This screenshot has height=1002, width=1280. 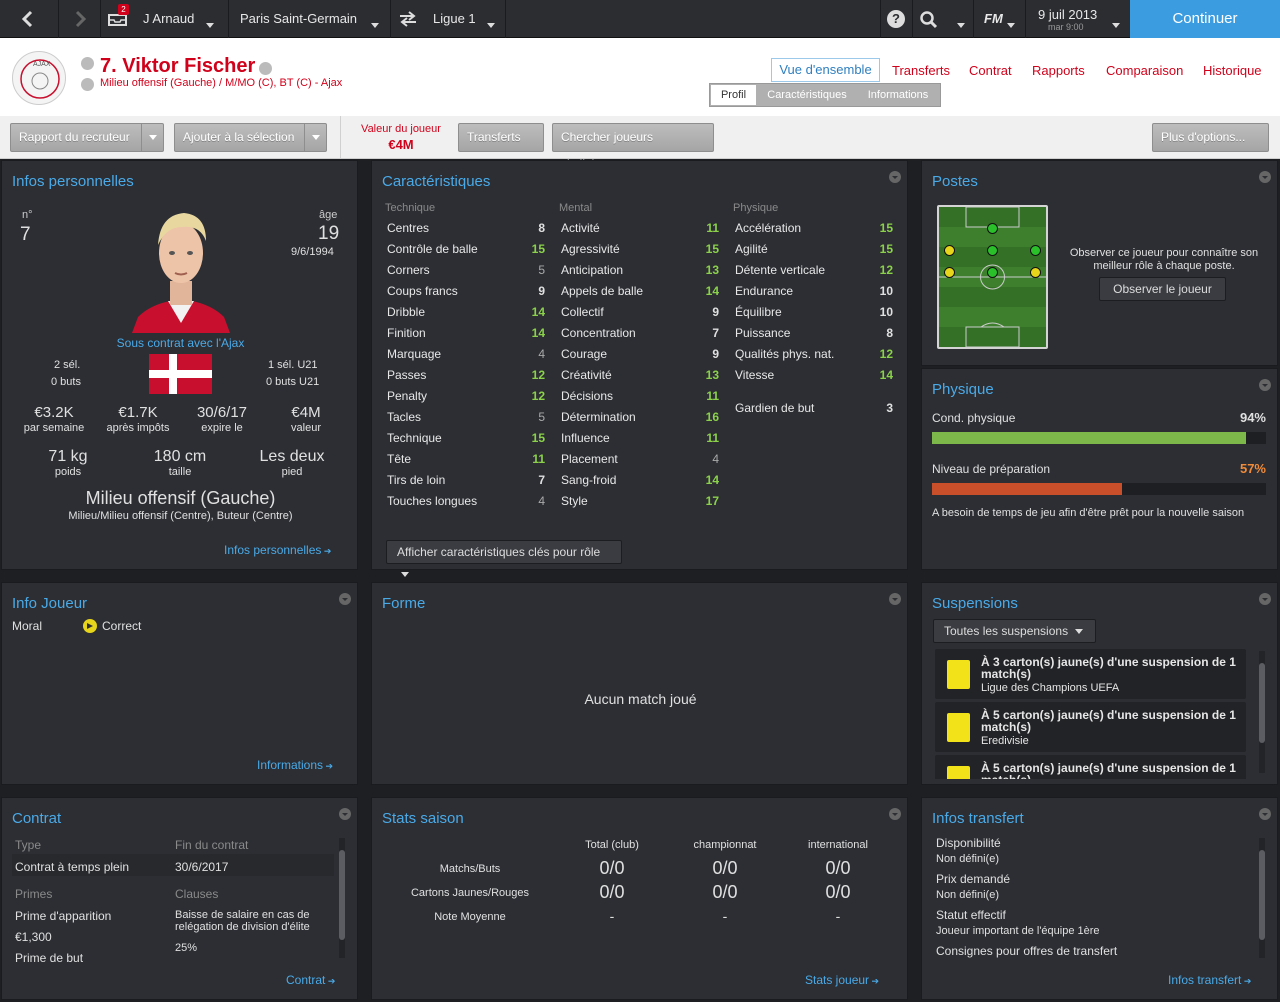 What do you see at coordinates (929, 20) in the screenshot?
I see `search-icon` at bounding box center [929, 20].